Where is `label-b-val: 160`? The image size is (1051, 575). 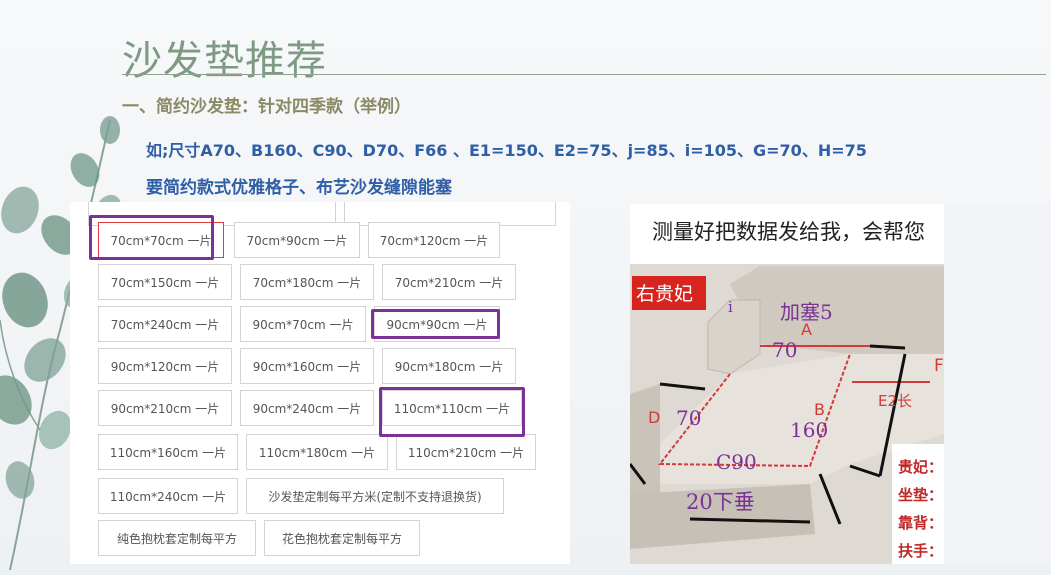
label-b-val: 160 is located at coordinates (809, 430).